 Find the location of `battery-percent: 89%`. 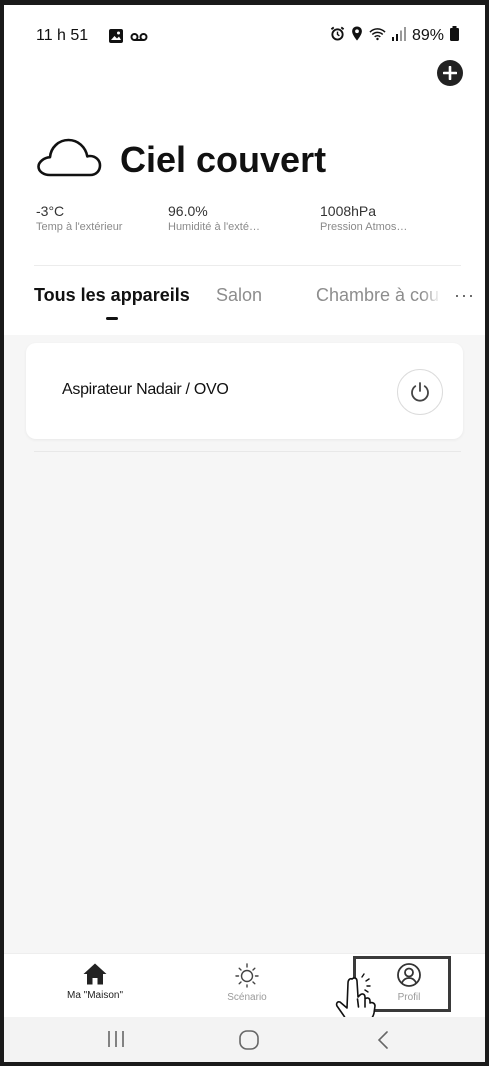

battery-percent: 89% is located at coordinates (427, 35).